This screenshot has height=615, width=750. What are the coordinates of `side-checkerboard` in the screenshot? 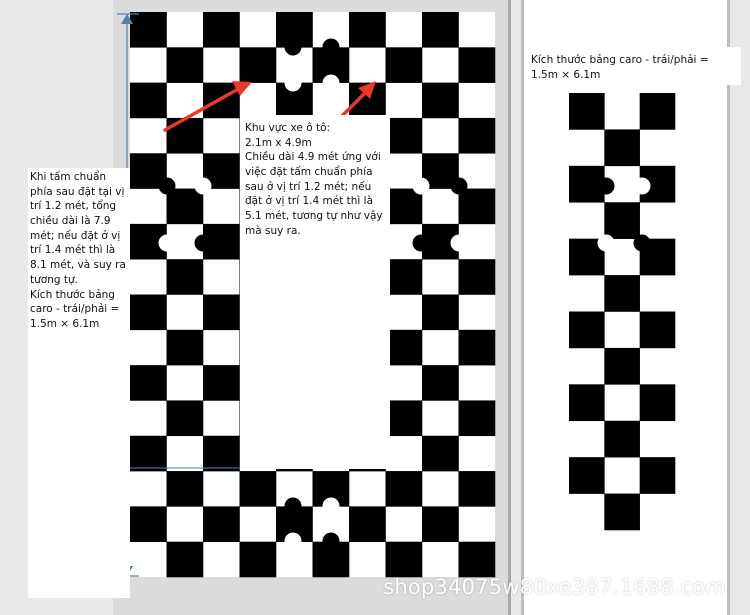 It's located at (622, 312).